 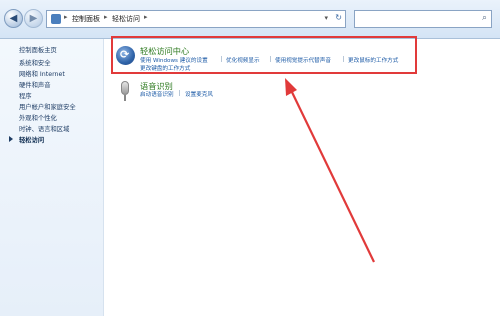 I want to click on refresh-icon: ↻, so click(x=338, y=17).